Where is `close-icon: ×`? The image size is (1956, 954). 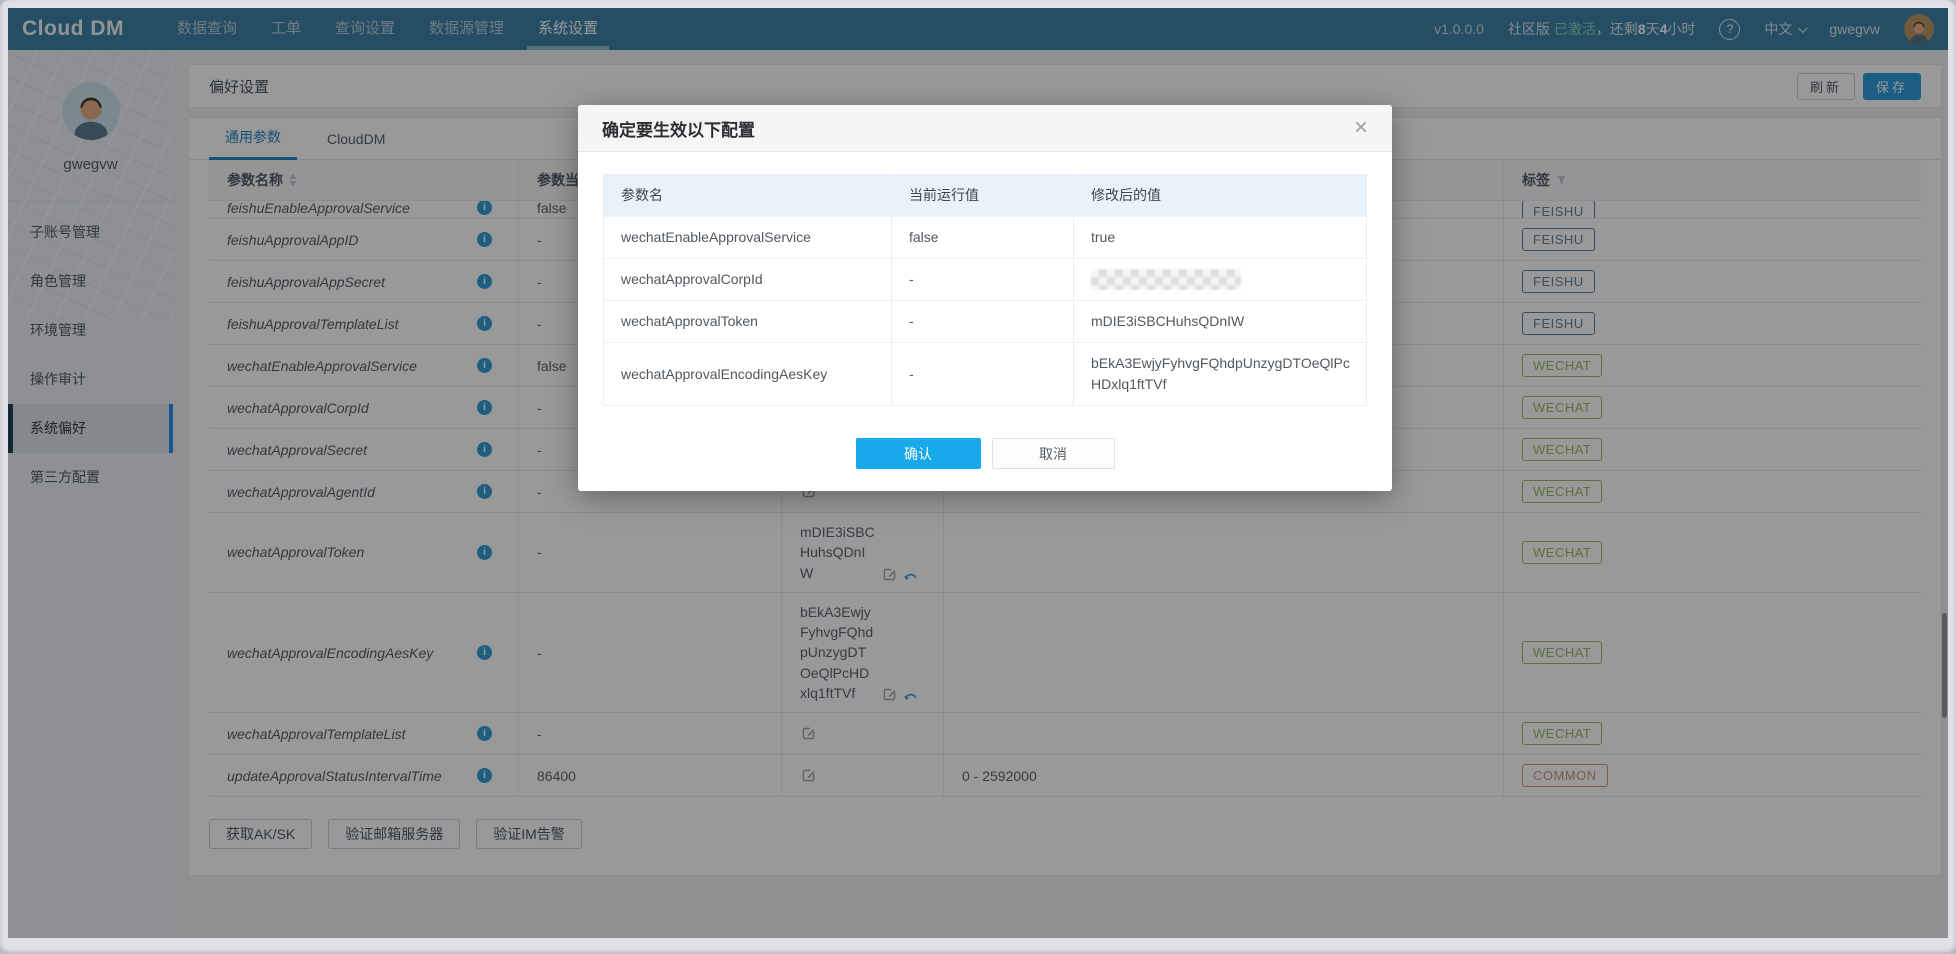
close-icon: × is located at coordinates (1361, 128).